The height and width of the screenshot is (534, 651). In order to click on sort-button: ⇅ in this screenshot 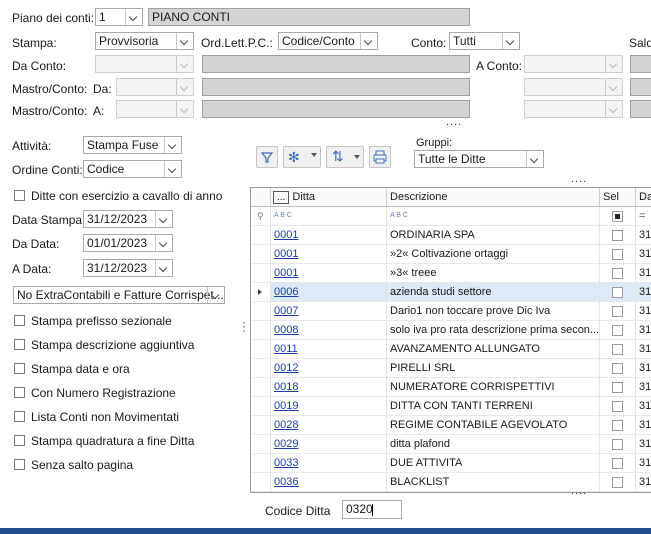, I will do `click(345, 157)`.